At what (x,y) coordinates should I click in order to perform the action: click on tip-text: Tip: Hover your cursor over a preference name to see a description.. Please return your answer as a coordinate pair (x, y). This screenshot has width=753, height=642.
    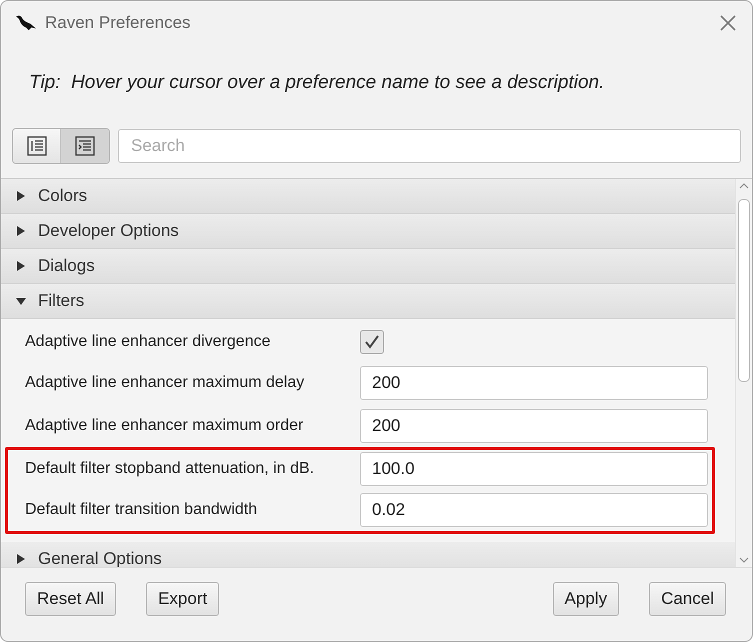
    Looking at the image, I should click on (317, 83).